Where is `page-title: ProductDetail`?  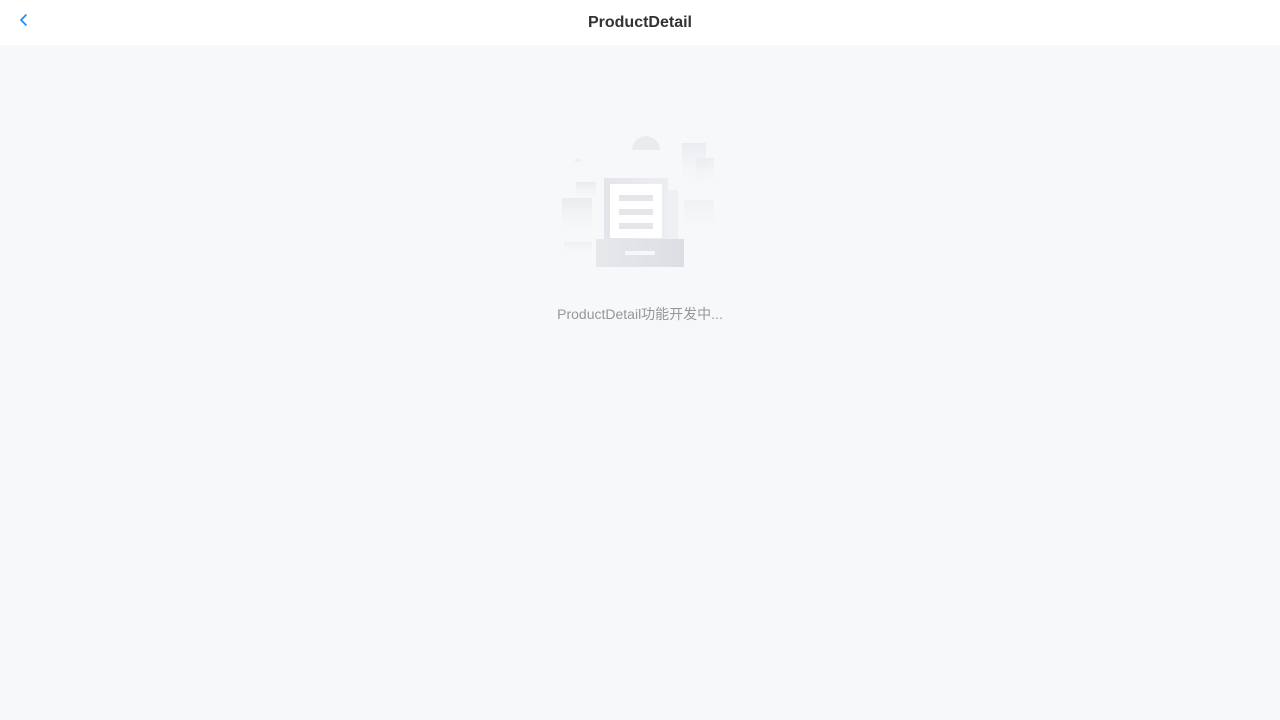
page-title: ProductDetail is located at coordinates (639, 22).